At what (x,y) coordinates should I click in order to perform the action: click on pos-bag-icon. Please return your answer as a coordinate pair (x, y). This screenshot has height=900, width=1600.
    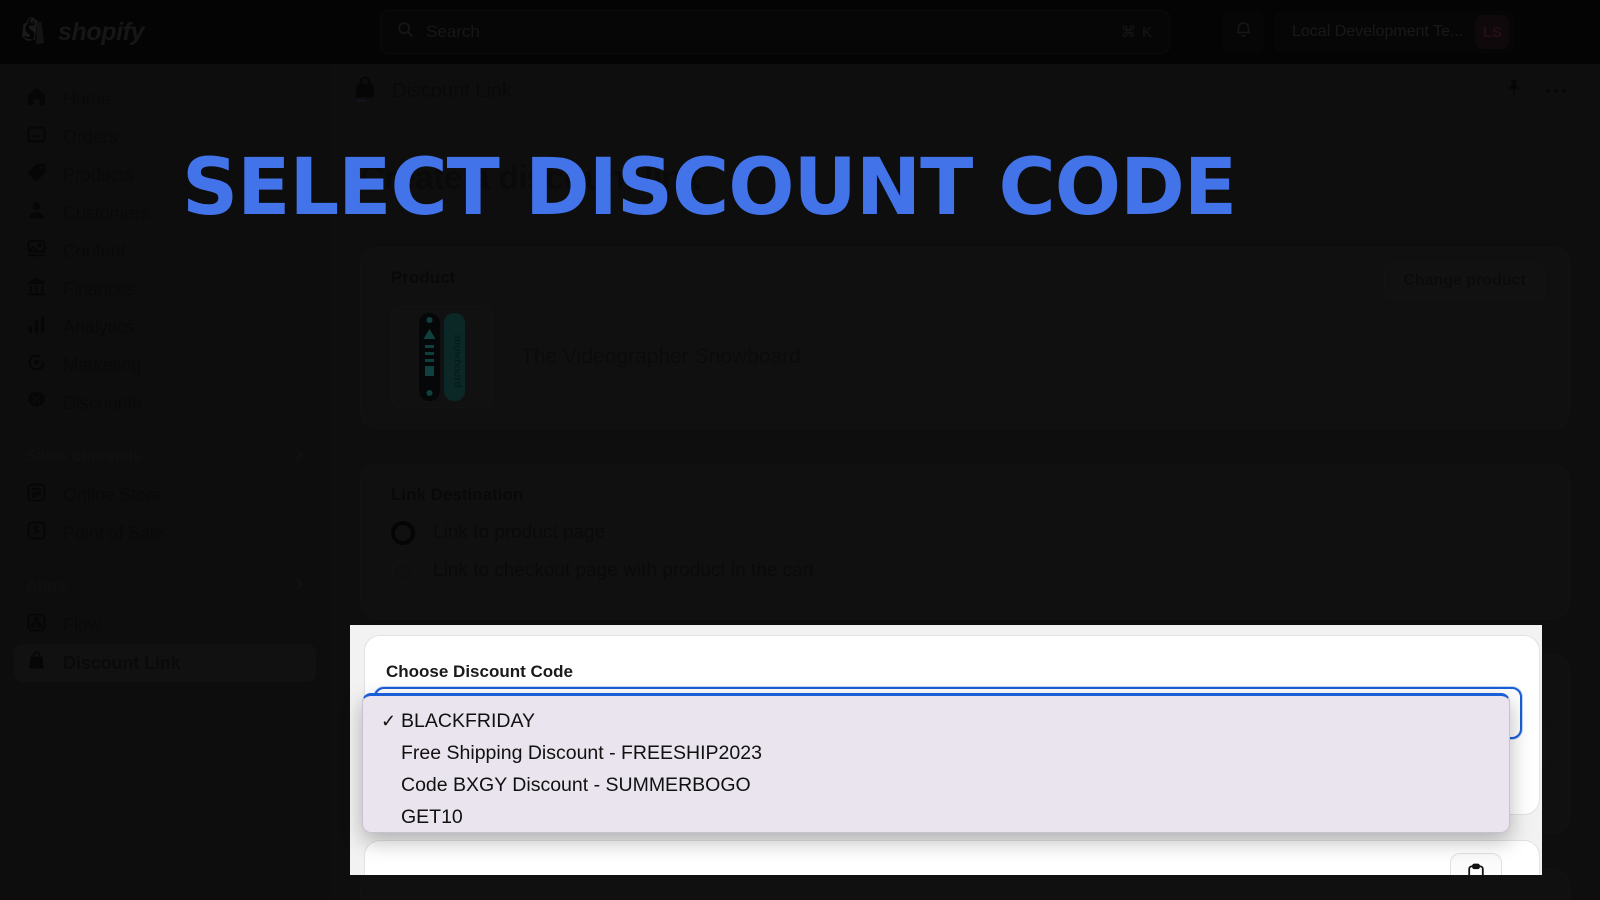
    Looking at the image, I should click on (36, 533).